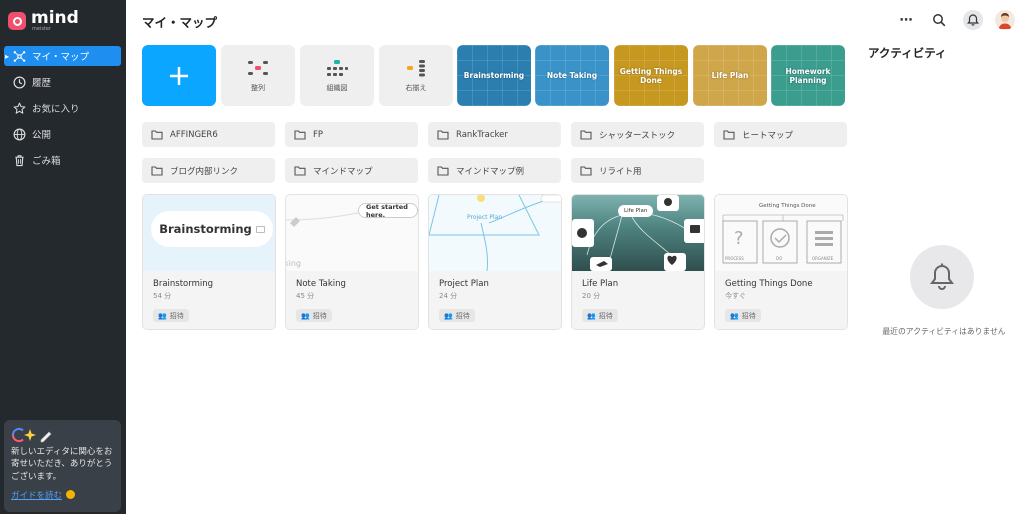 Image resolution: width=1024 pixels, height=514 pixels. What do you see at coordinates (494, 134) in the screenshot?
I see `folder-item: RankTracker` at bounding box center [494, 134].